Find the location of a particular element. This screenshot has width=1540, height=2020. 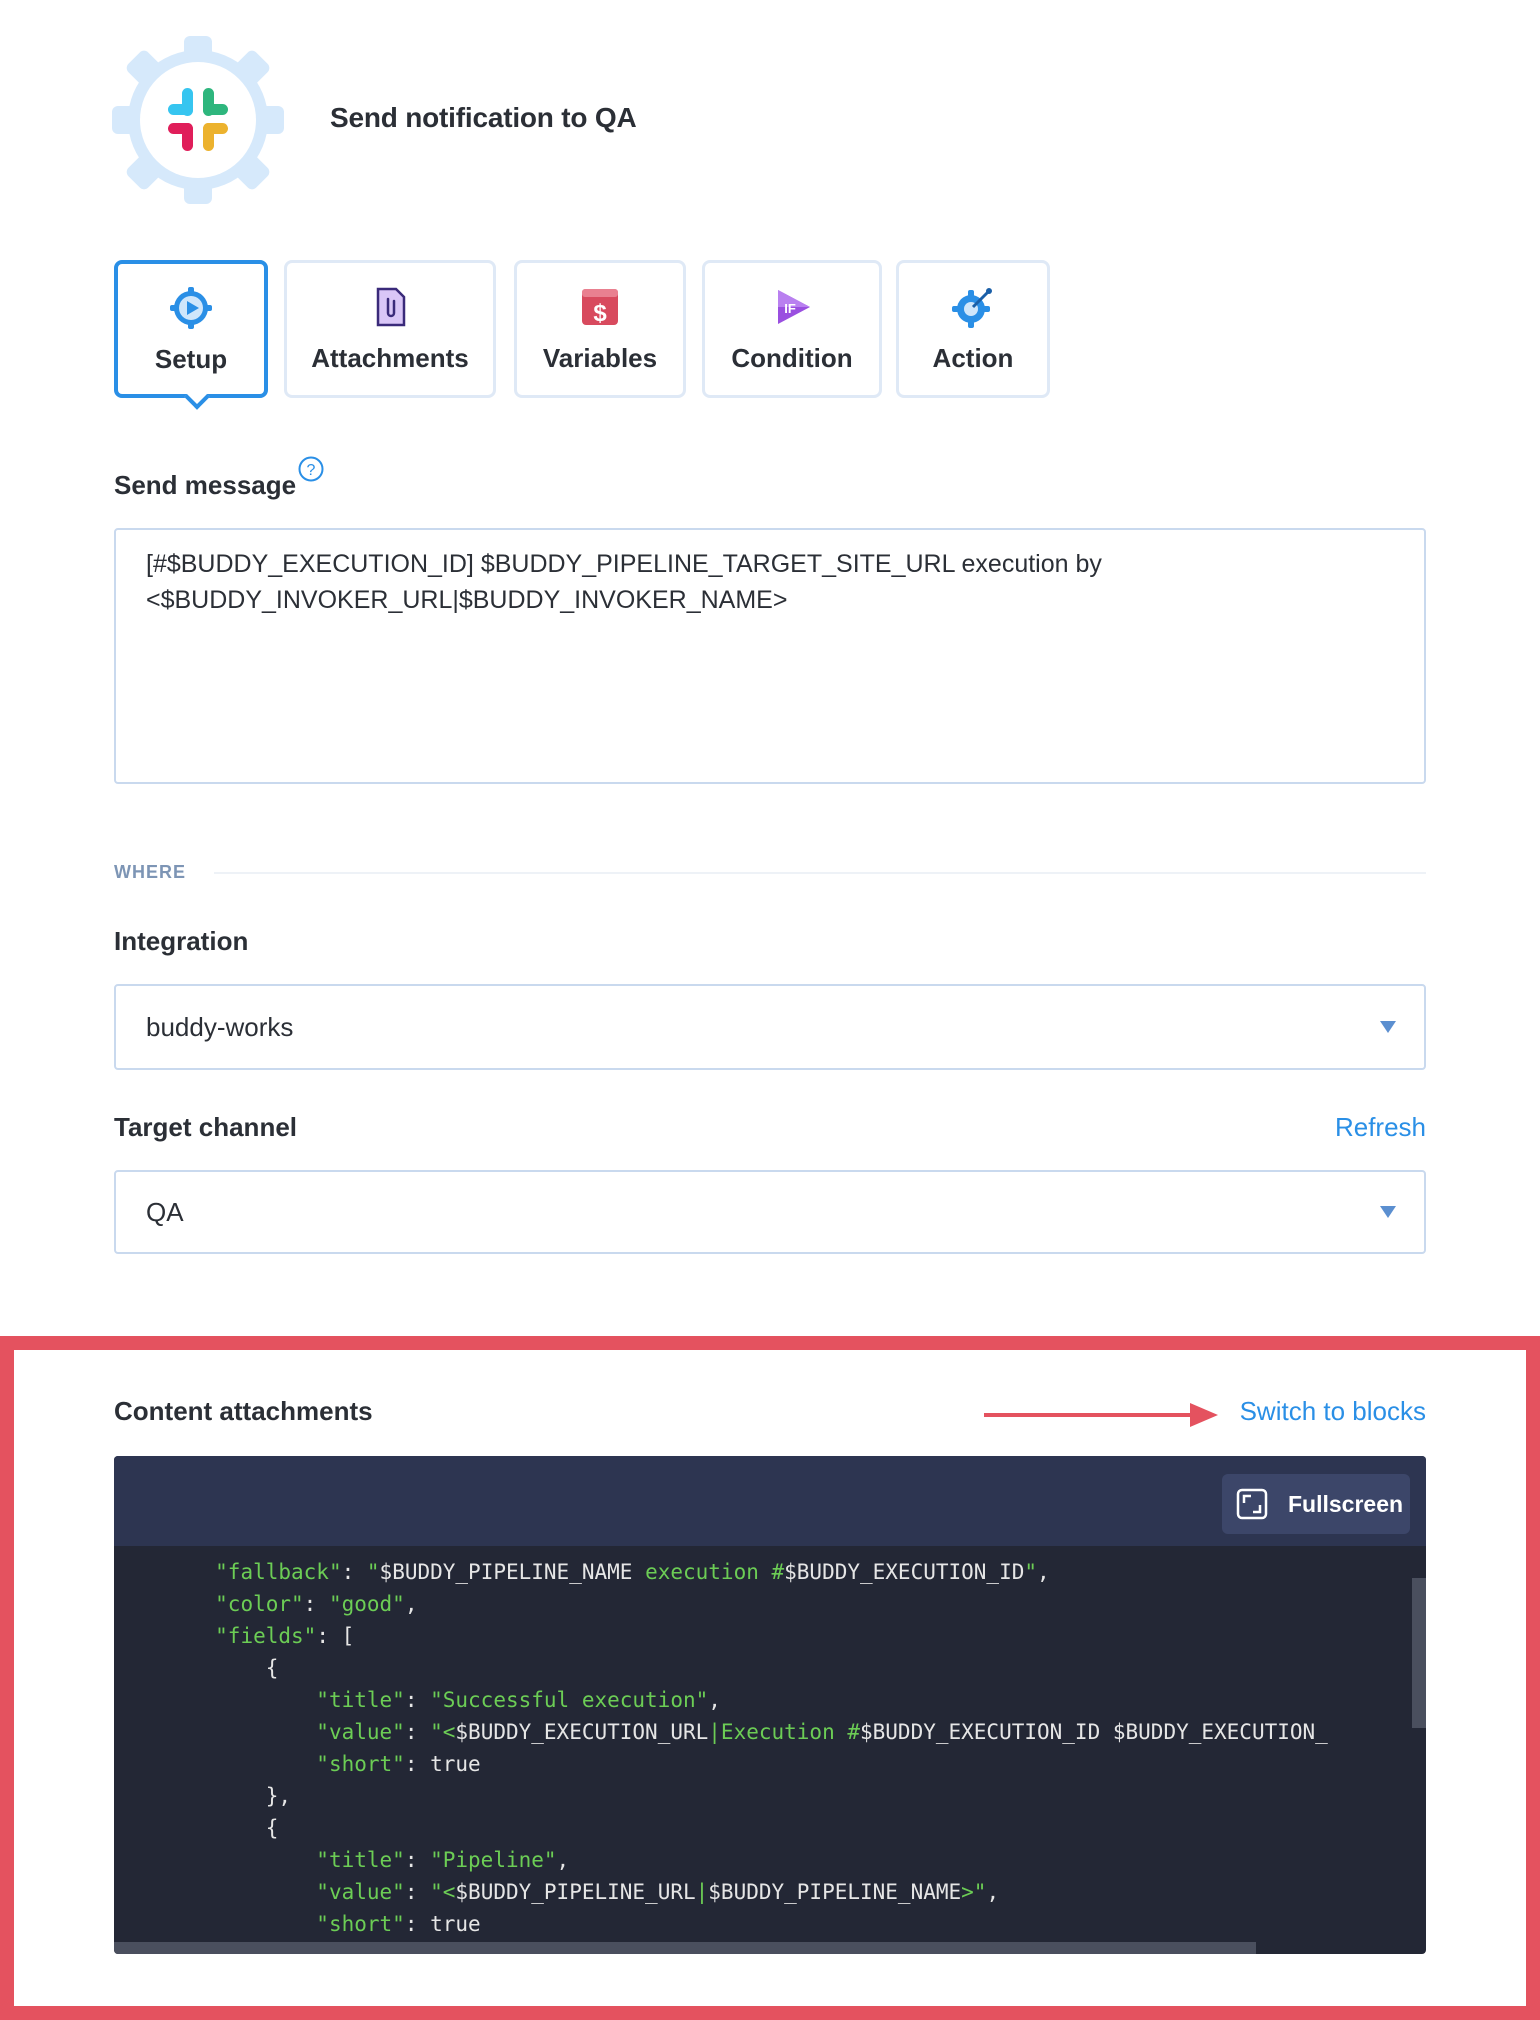

tab-attachments-label: Attachments is located at coordinates (390, 358).